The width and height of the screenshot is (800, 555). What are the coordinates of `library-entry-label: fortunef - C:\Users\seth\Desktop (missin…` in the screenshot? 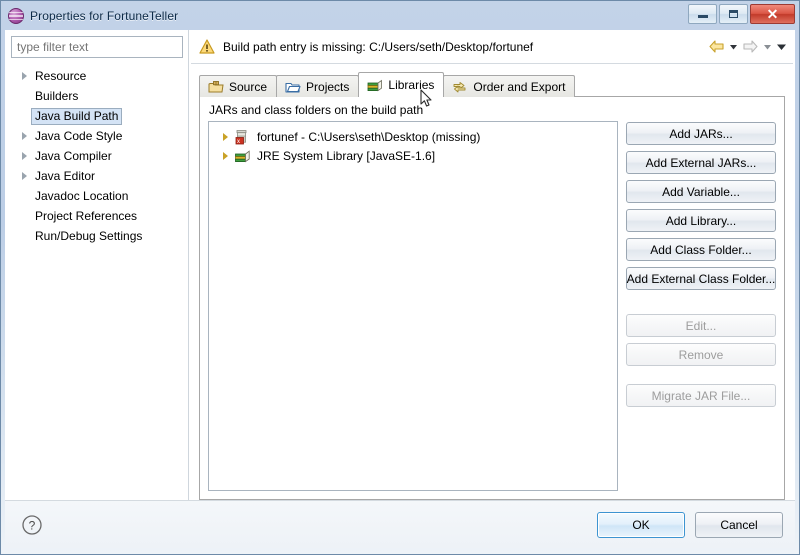 It's located at (369, 136).